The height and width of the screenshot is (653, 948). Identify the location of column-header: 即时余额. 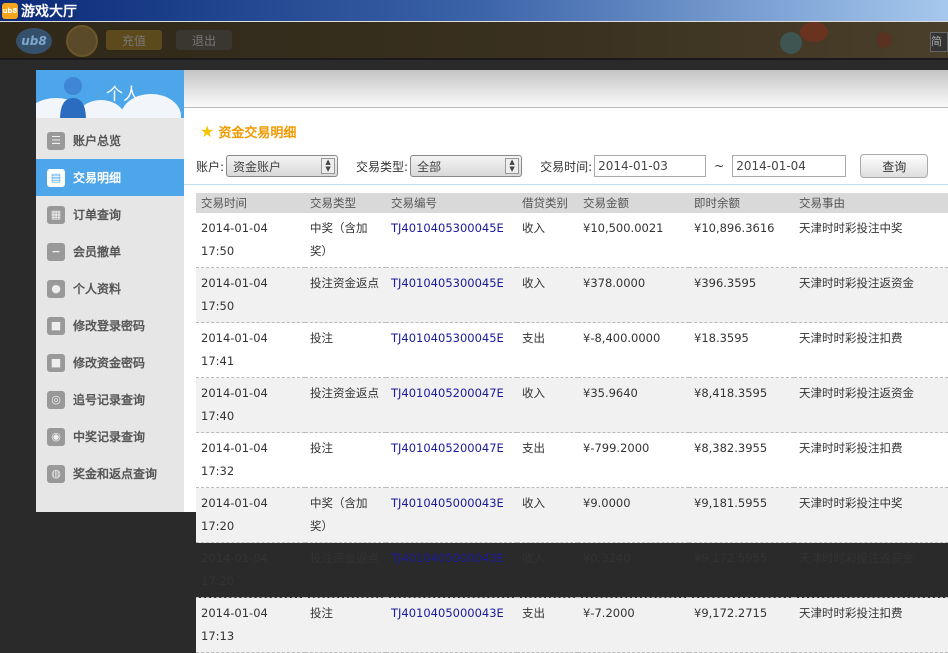
(741, 203).